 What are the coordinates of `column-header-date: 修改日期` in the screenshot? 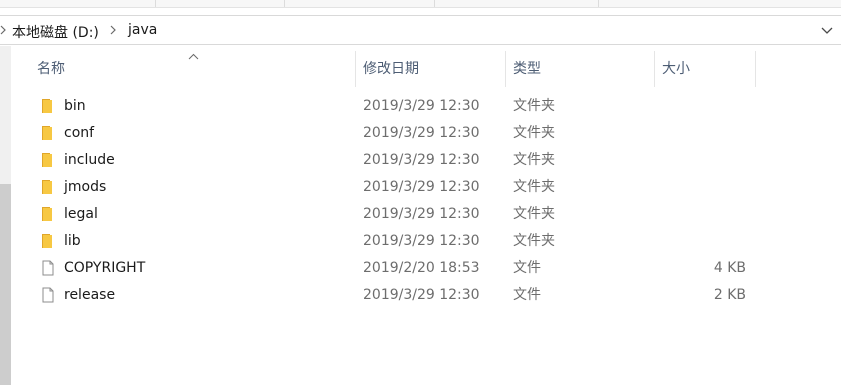 It's located at (391, 69).